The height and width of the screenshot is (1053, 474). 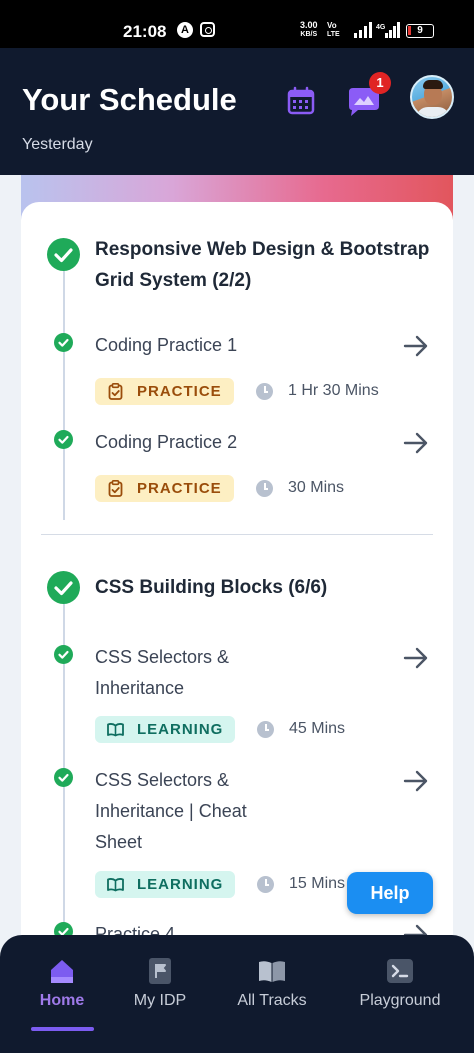 What do you see at coordinates (145, 31) in the screenshot?
I see `status-time: 21:08` at bounding box center [145, 31].